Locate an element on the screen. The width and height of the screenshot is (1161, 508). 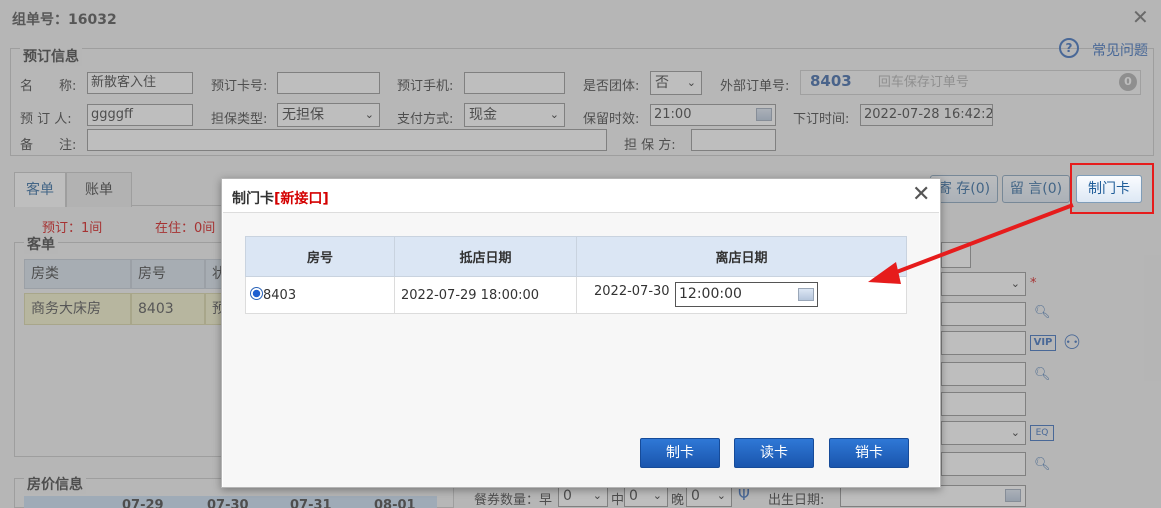
annotation-arrow is located at coordinates (971, 243).